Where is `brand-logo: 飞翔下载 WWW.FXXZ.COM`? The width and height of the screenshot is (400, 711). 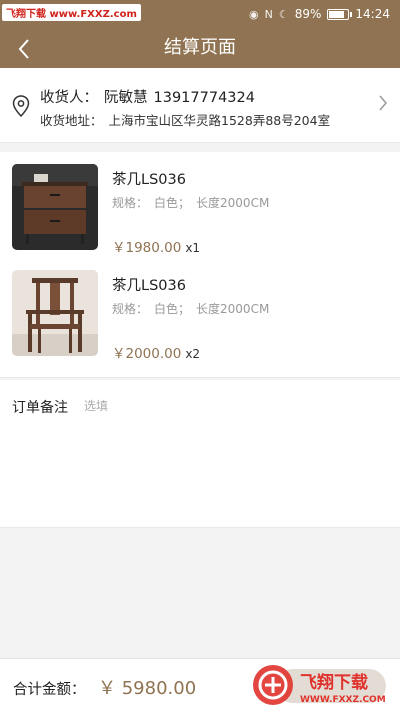
brand-logo: 飞翔下载 WWW.FXXZ.COM is located at coordinates (320, 685).